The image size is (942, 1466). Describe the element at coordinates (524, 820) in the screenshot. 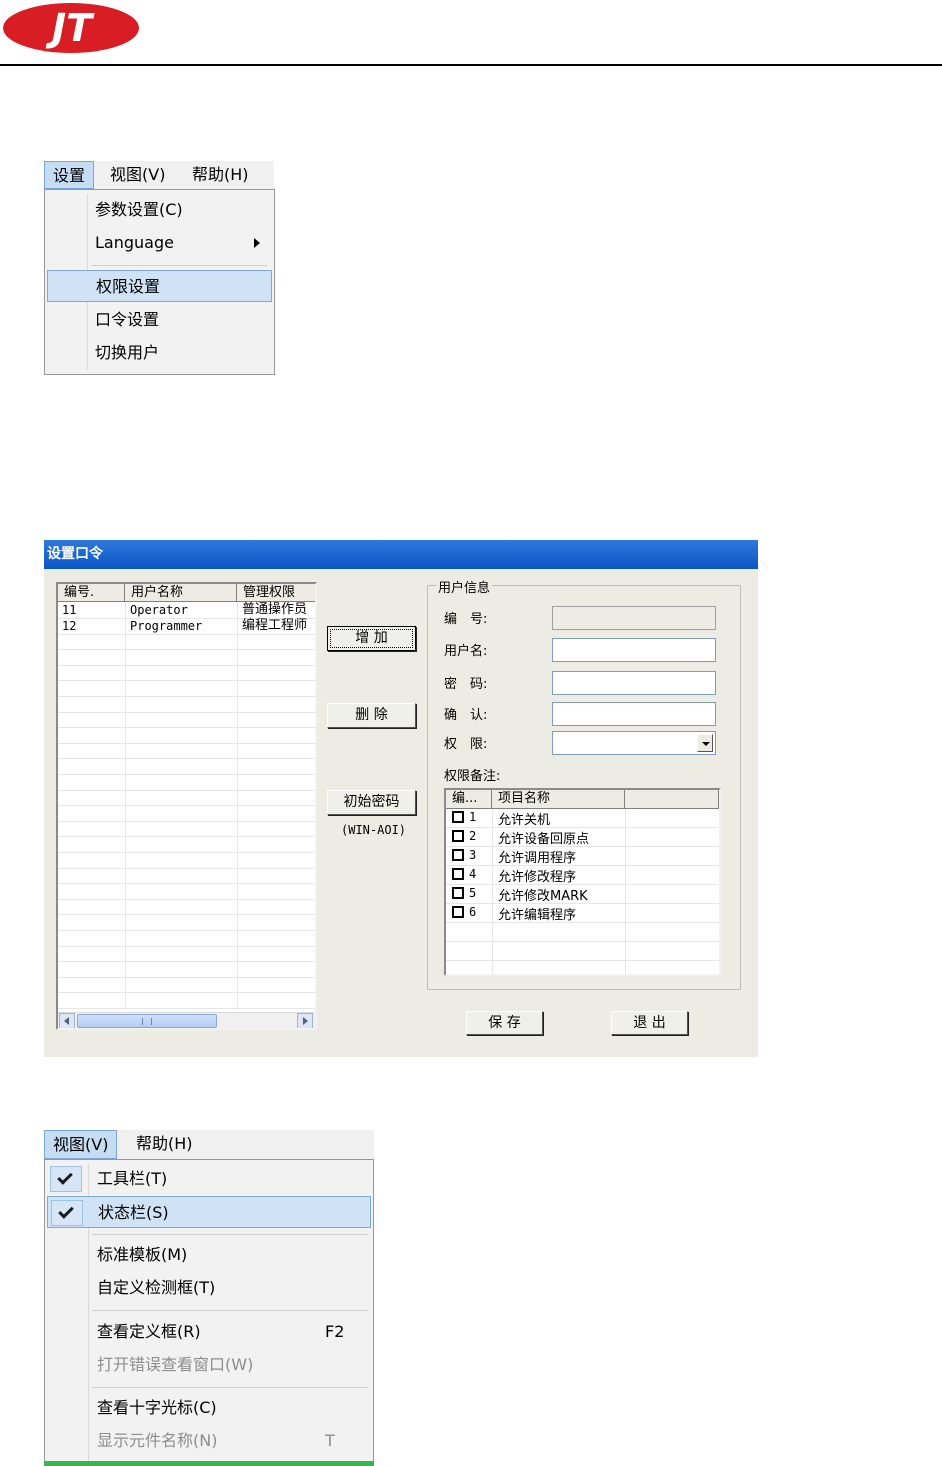

I see `perm-name: 允许关机` at that location.